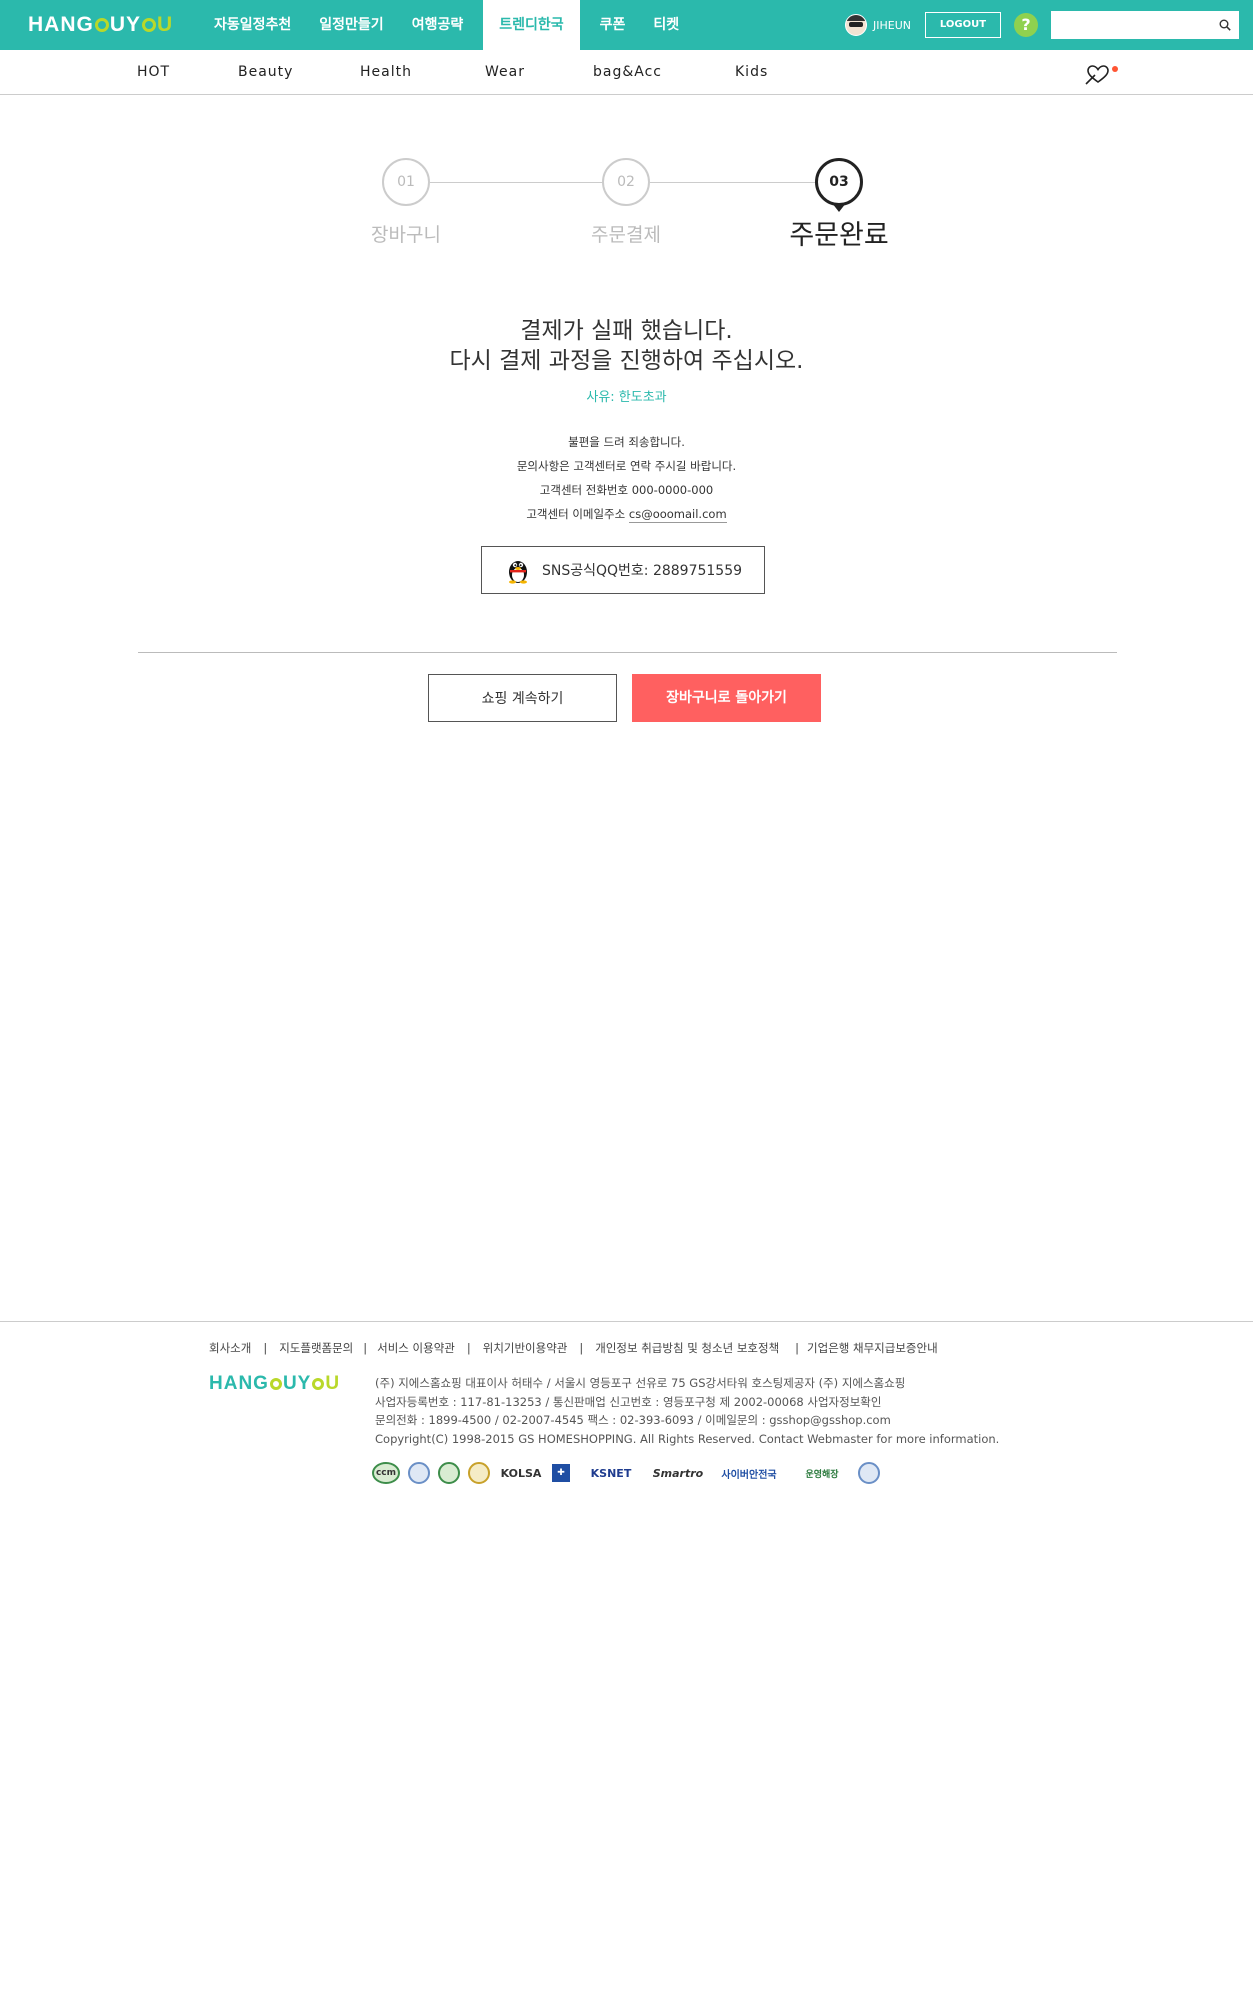 Image resolution: width=1253 pixels, height=2000 pixels. I want to click on category-wear: Wear, so click(505, 72).